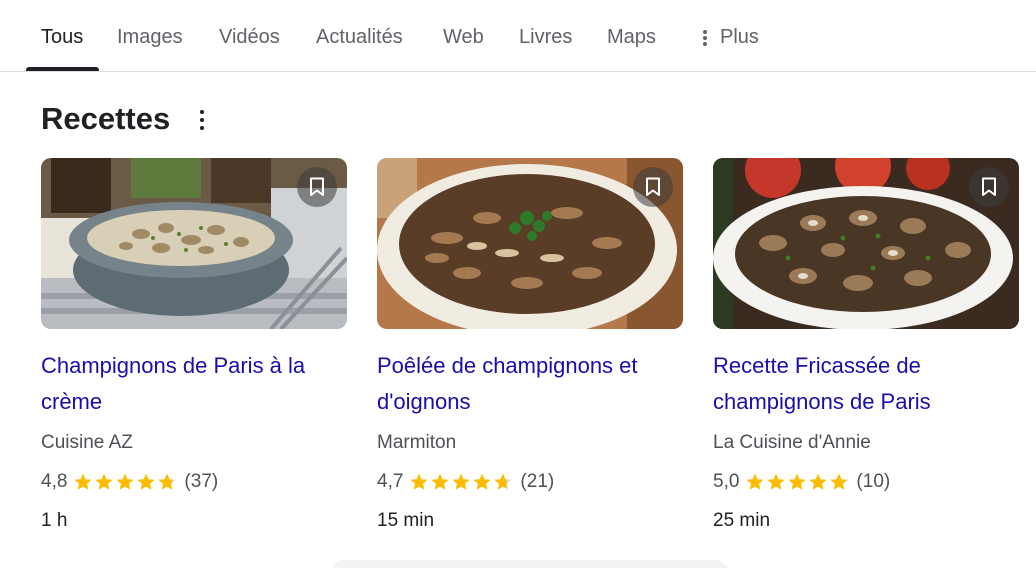  I want to click on recipe-source: Marmiton, so click(417, 442).